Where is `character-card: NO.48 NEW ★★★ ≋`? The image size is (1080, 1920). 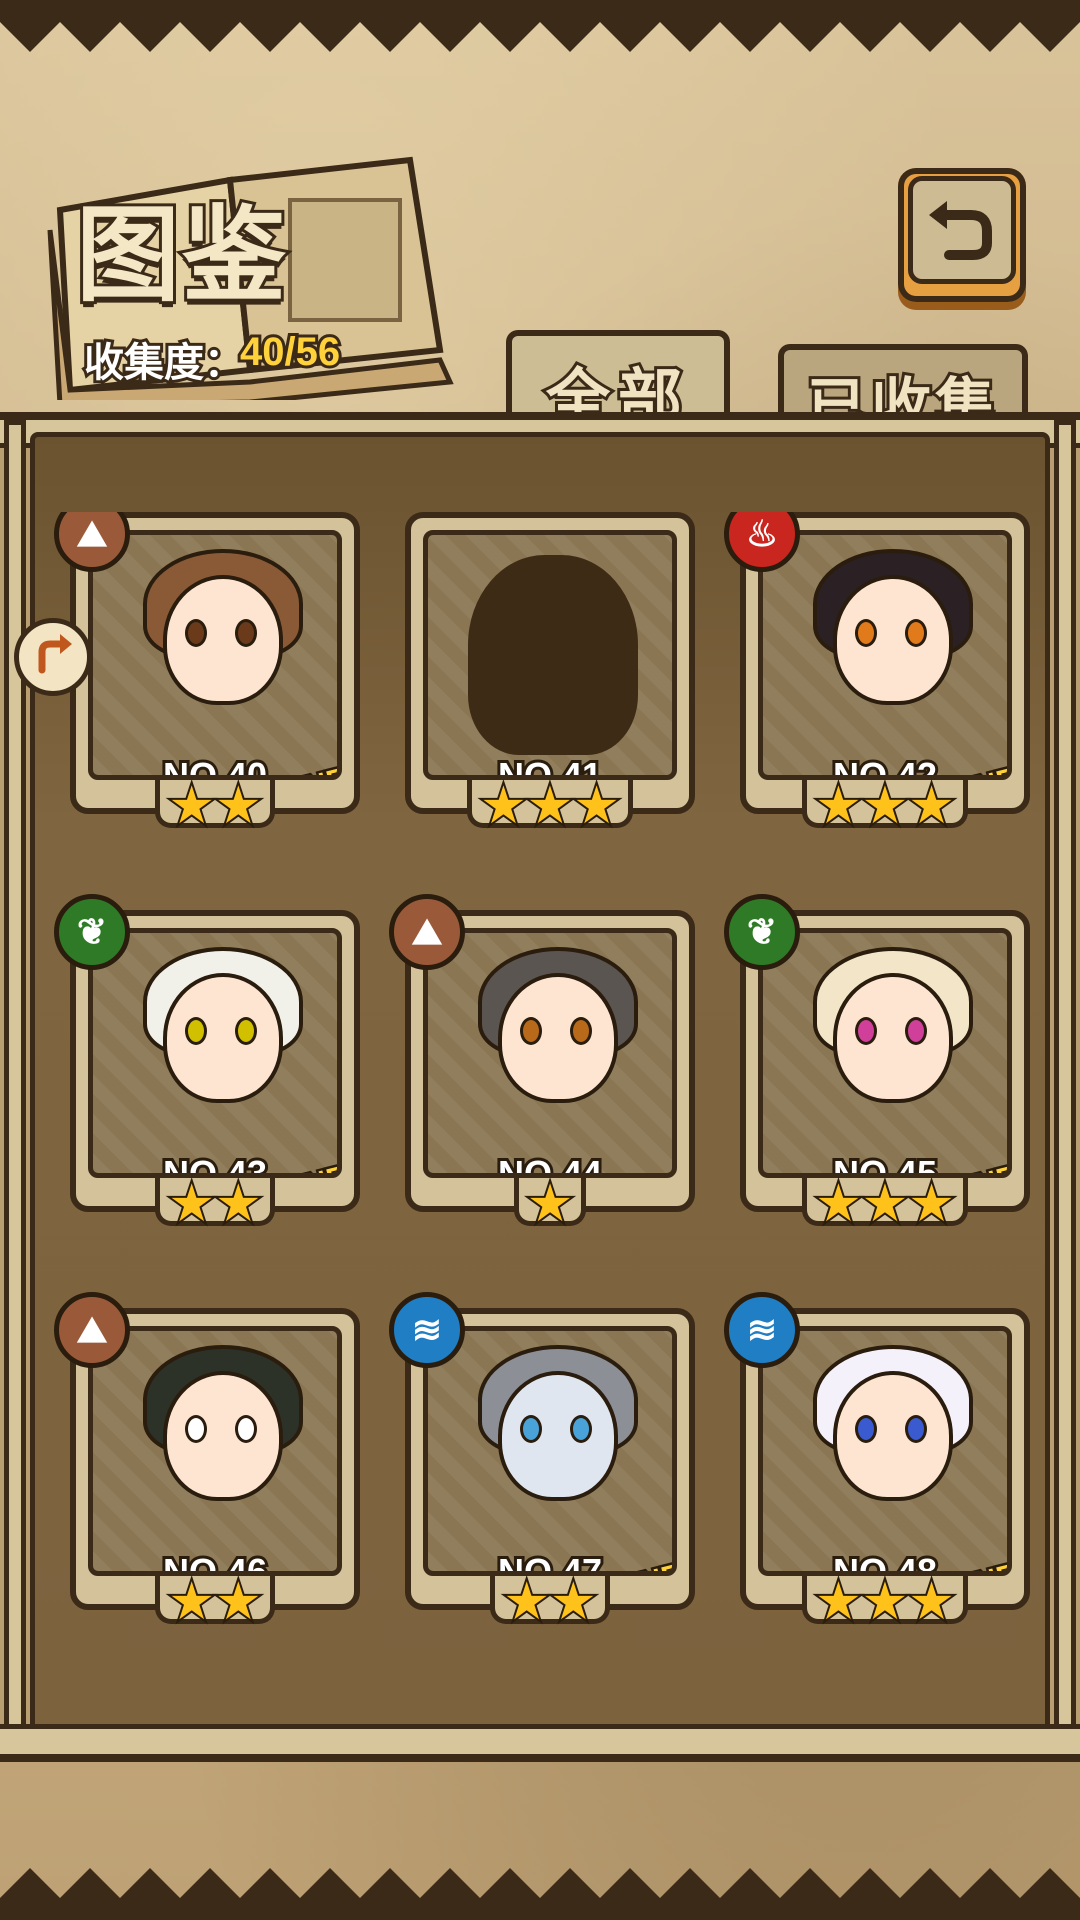 character-card: NO.48 NEW ★★★ ≋ is located at coordinates (877, 1461).